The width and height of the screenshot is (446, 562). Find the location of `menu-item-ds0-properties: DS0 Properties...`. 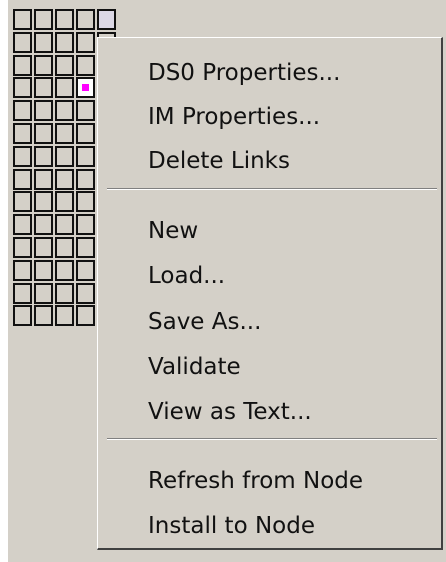

menu-item-ds0-properties: DS0 Properties... is located at coordinates (268, 72).